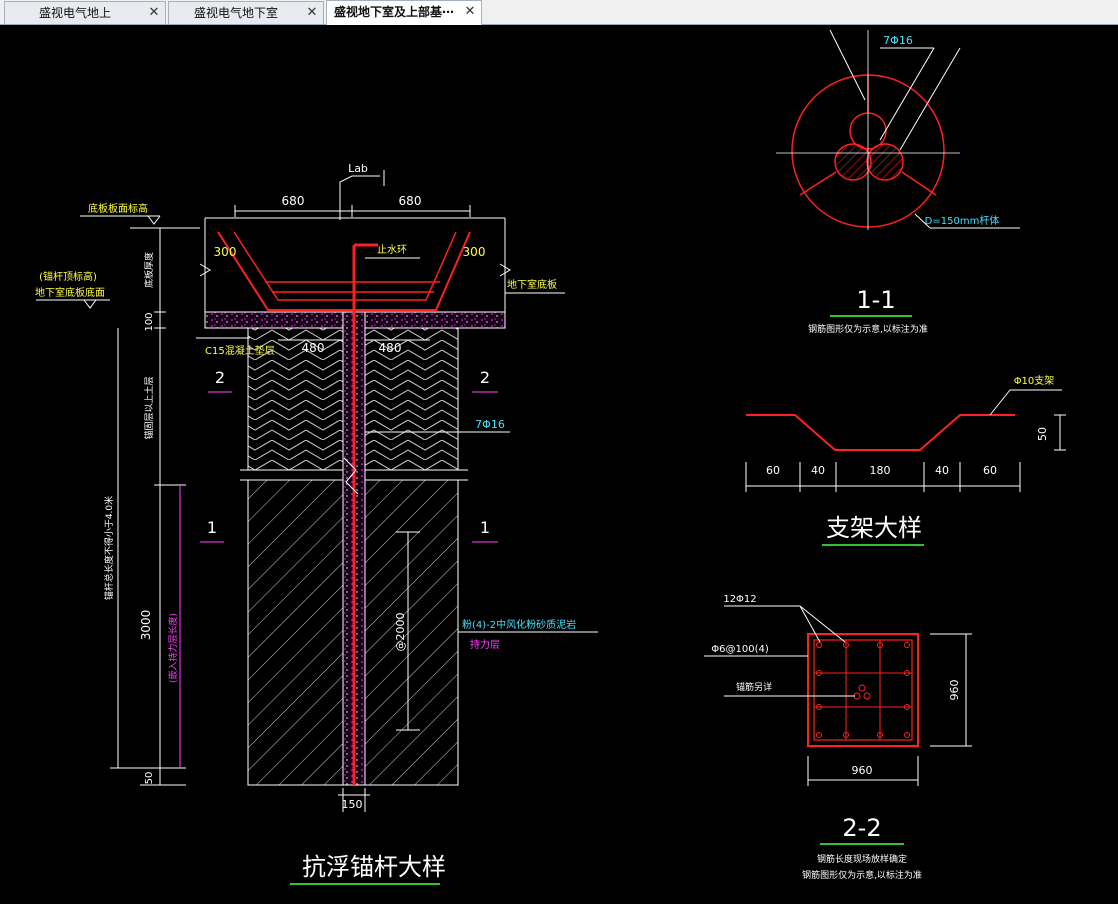 This screenshot has width=1118, height=904. Describe the element at coordinates (880, 432) in the screenshot. I see `bracket-shape` at that location.